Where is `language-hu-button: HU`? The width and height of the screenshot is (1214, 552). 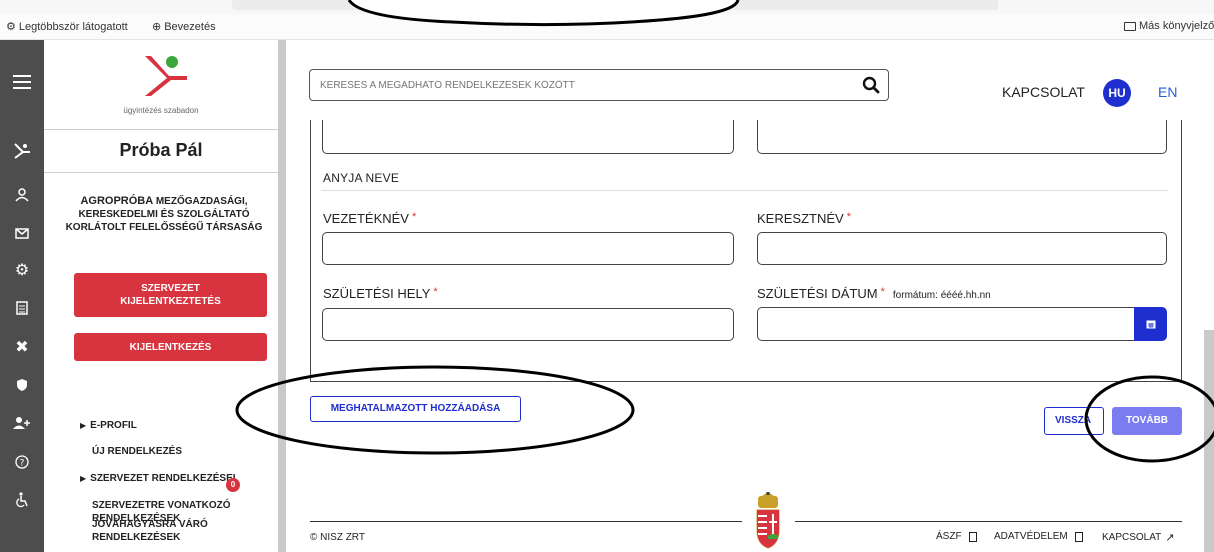
language-hu-button: HU is located at coordinates (1117, 93).